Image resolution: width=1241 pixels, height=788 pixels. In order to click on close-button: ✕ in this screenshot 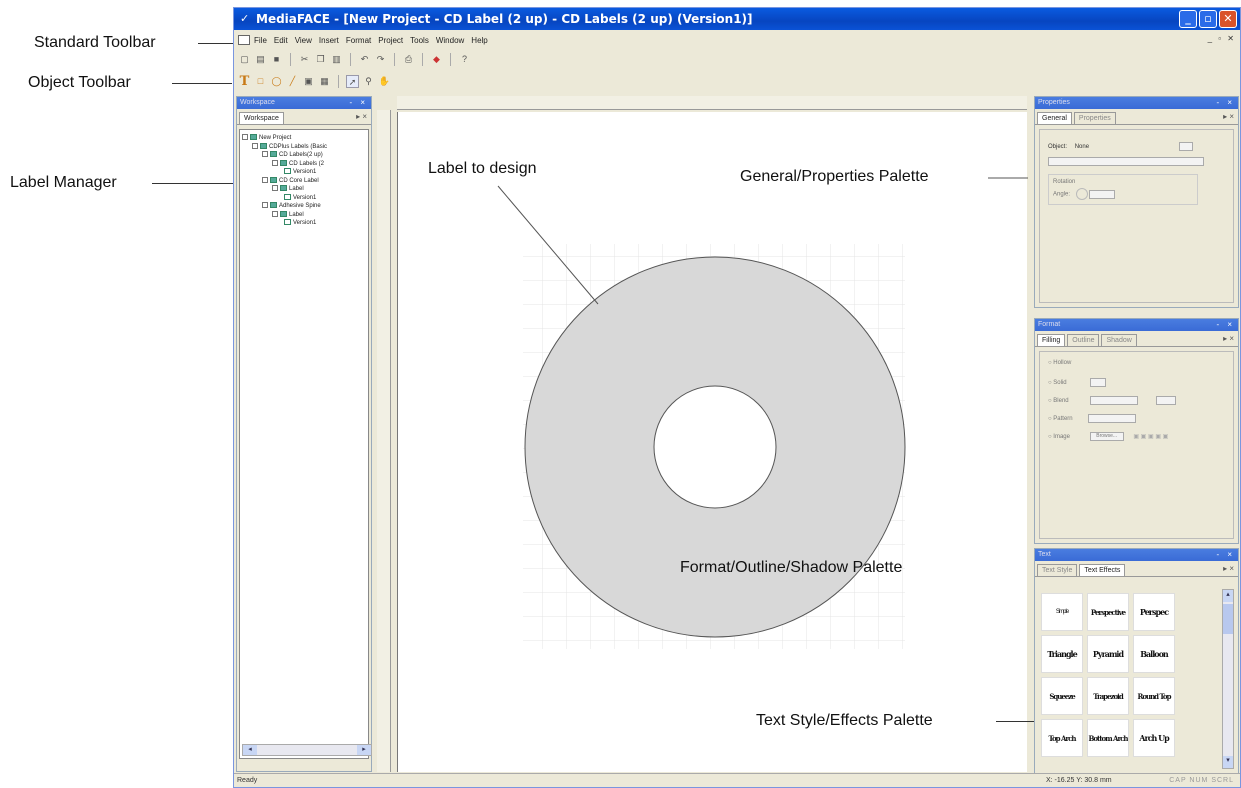, I will do `click(1228, 19)`.